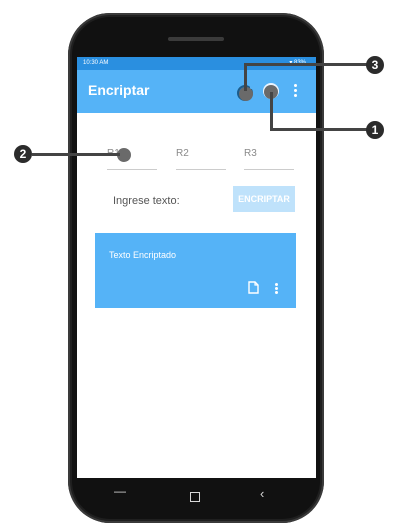  I want to click on text-prompt-label: Ingrese texto:, so click(146, 201).